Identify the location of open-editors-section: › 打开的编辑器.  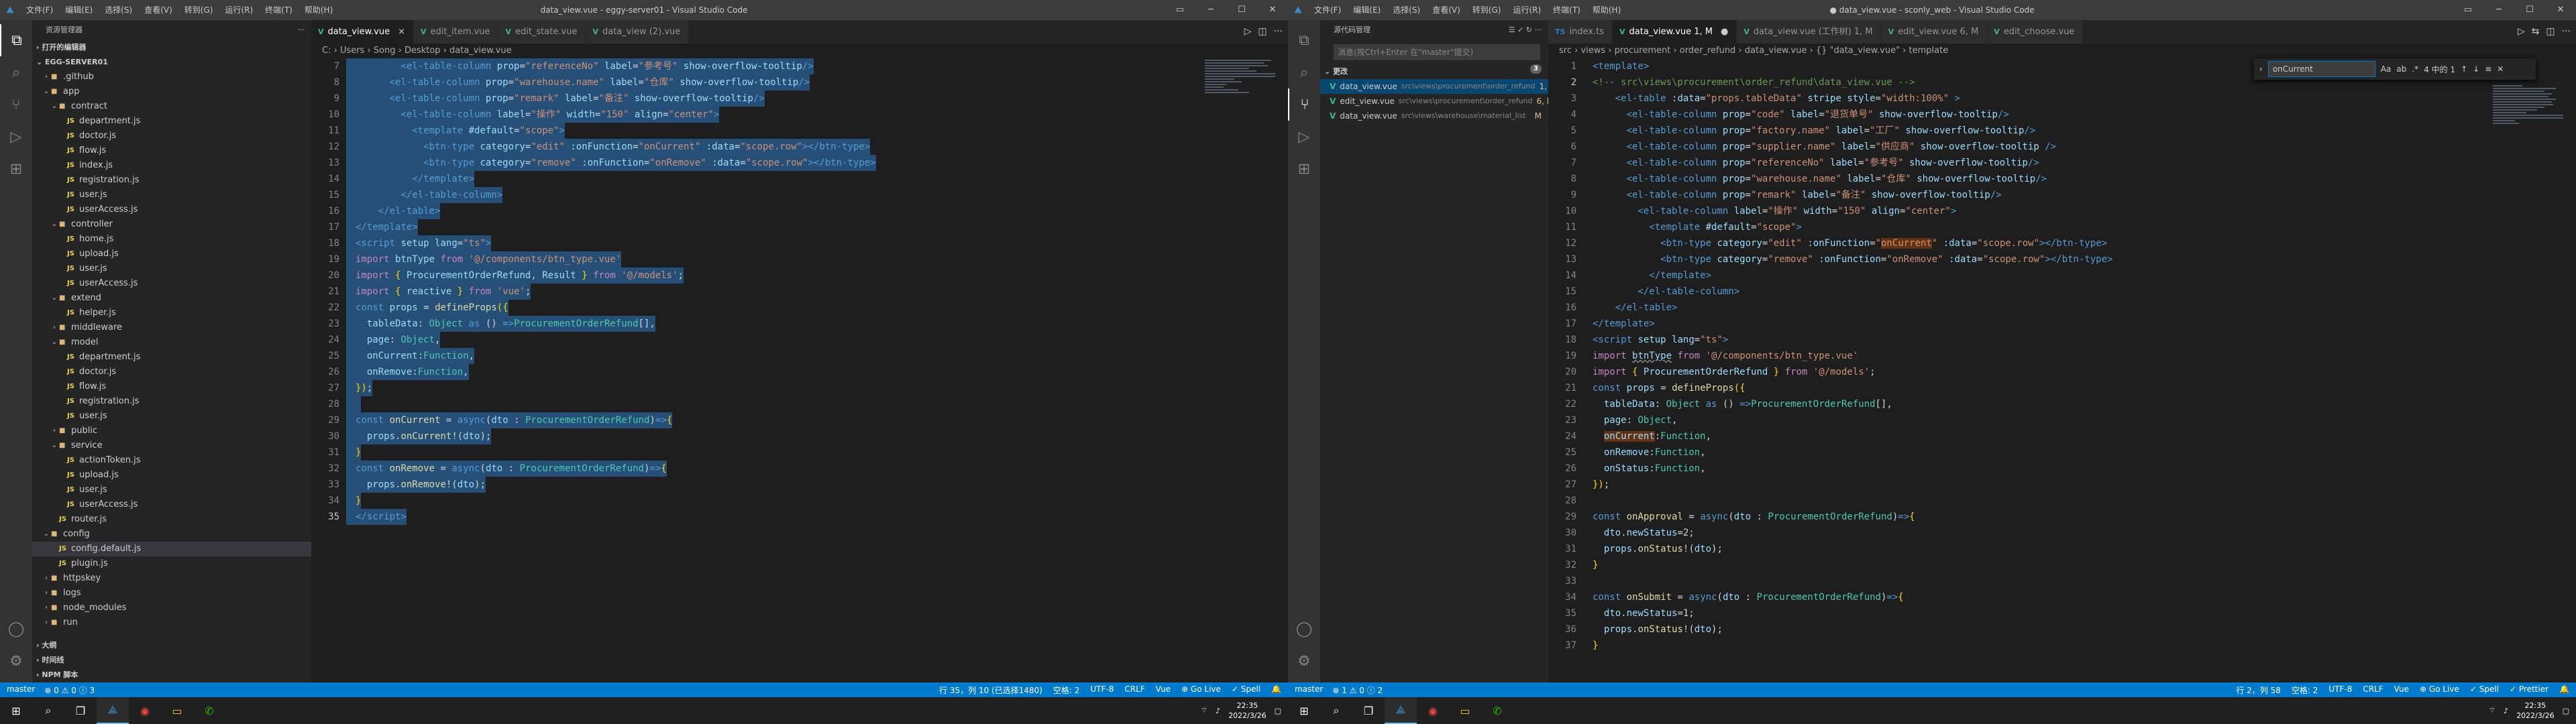
(171, 47).